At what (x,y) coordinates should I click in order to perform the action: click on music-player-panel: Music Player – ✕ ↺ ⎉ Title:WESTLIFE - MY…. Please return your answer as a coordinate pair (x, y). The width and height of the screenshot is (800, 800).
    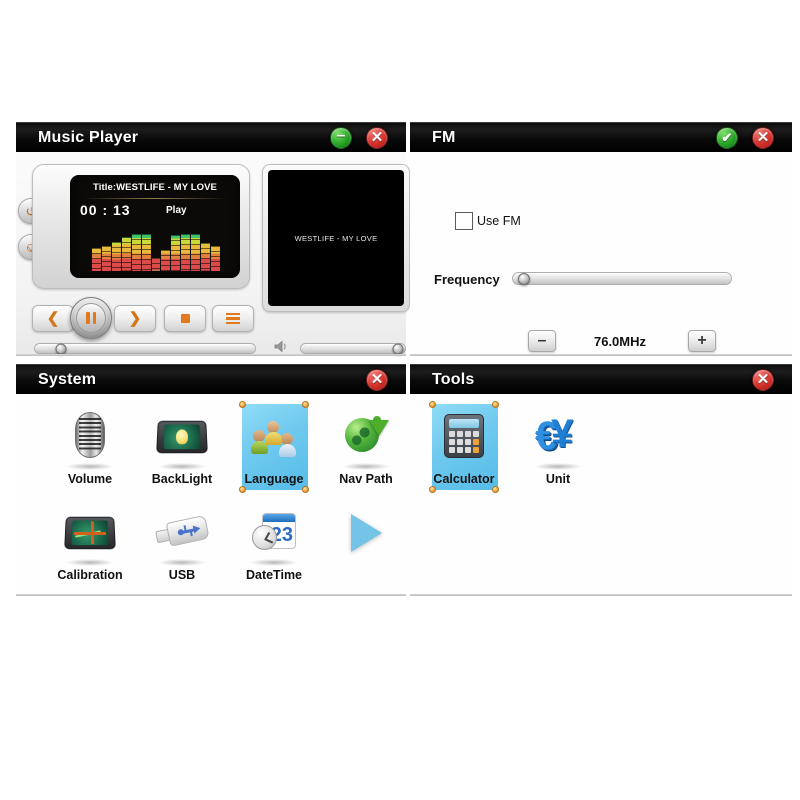
    Looking at the image, I should click on (213, 239).